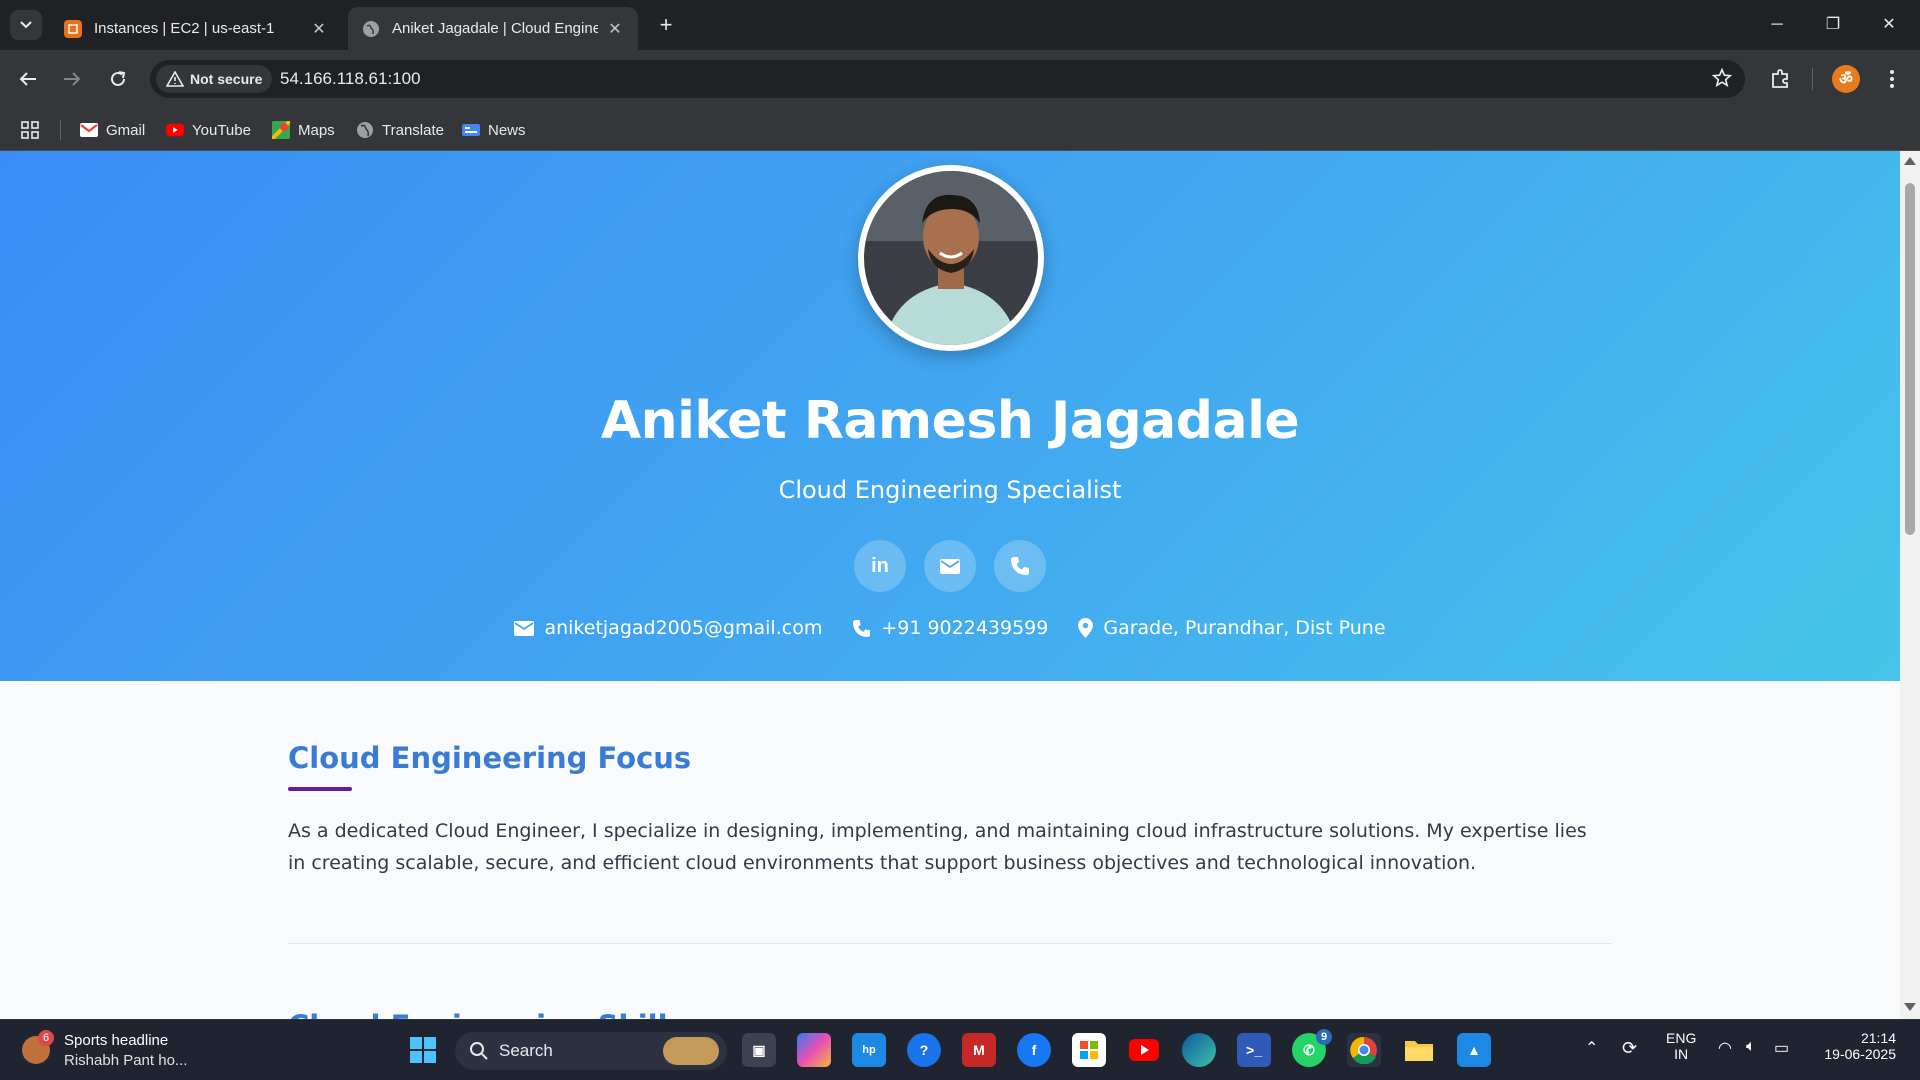  I want to click on phone-icon, so click(862, 628).